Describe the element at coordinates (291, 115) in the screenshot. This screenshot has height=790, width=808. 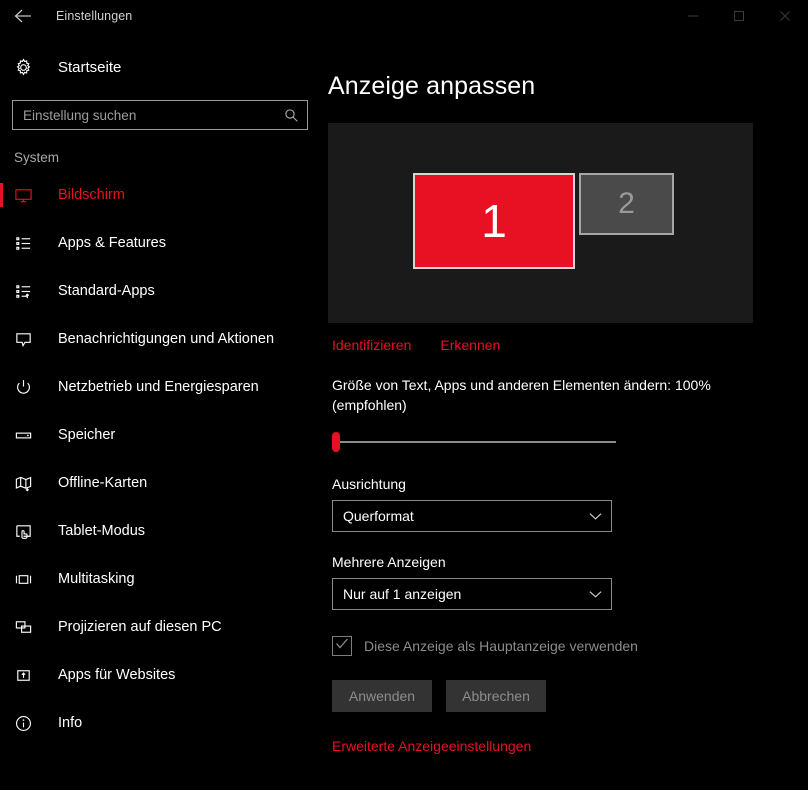
I see `search-icon` at that location.